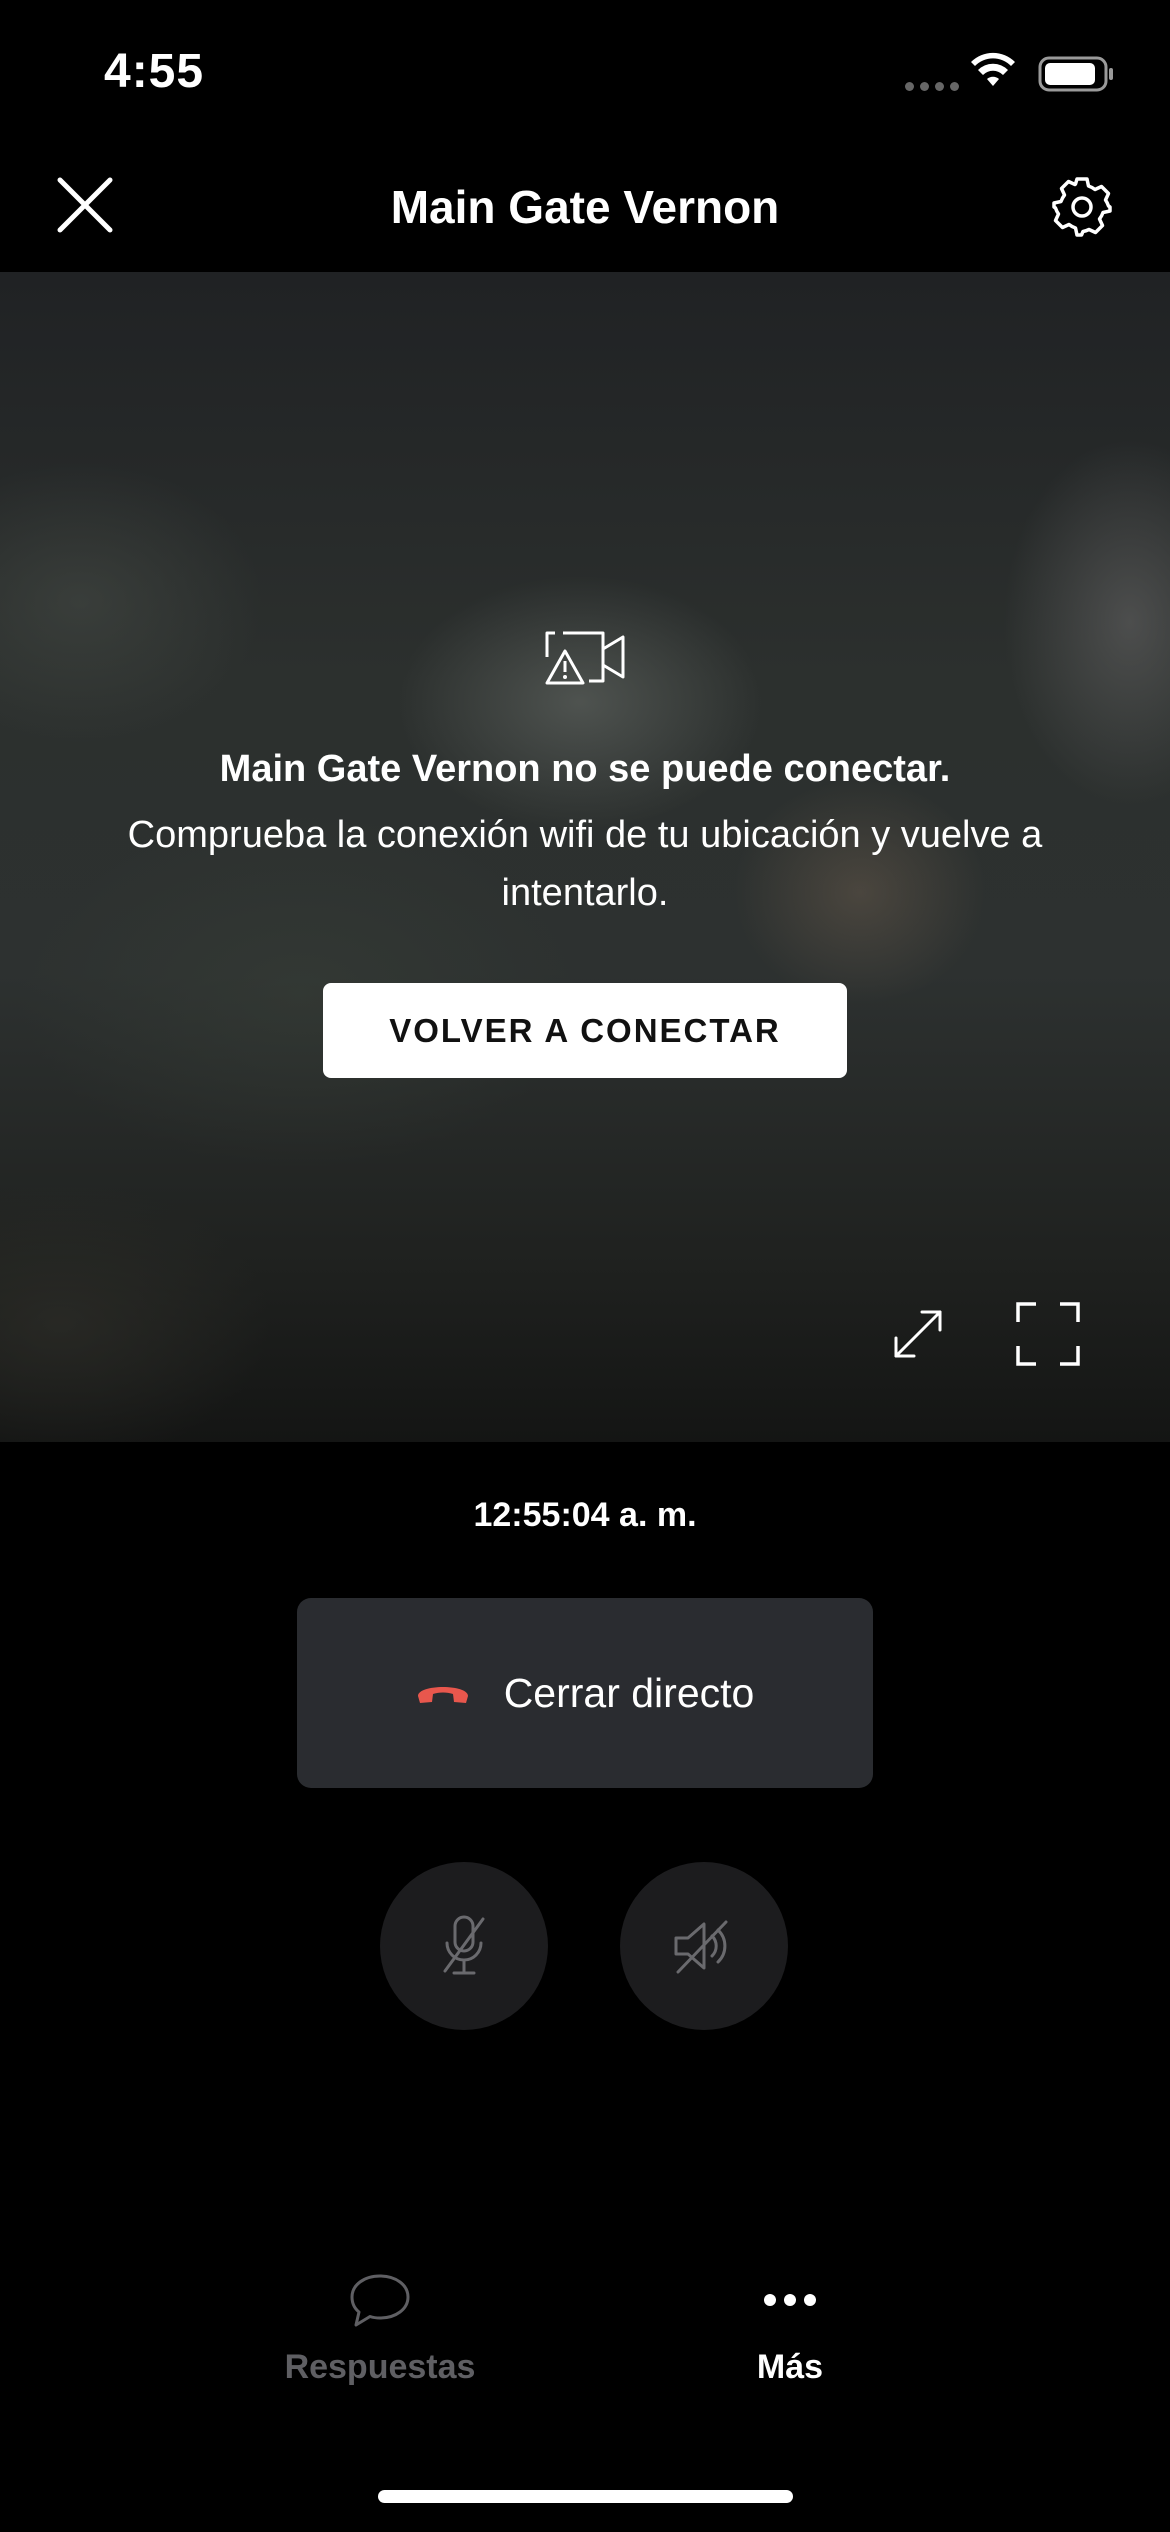  Describe the element at coordinates (154, 71) in the screenshot. I see `status-time: 4:55` at that location.